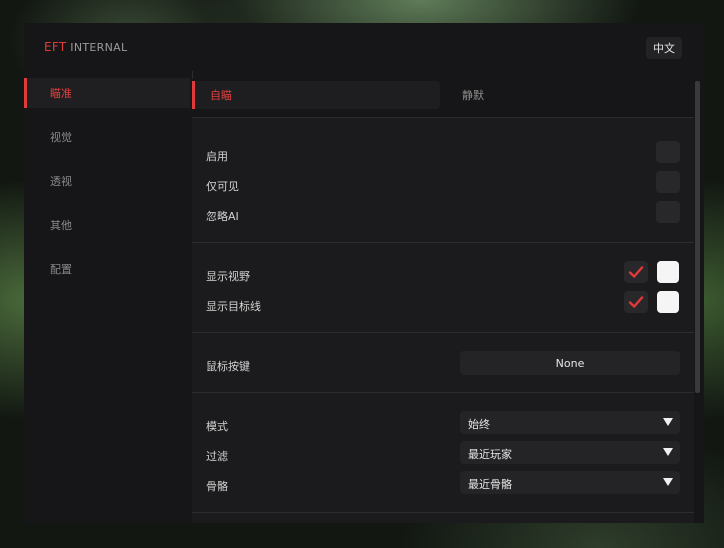 Image resolution: width=724 pixels, height=548 pixels. Describe the element at coordinates (668, 152) in the screenshot. I see `enable-checkbox` at that location.